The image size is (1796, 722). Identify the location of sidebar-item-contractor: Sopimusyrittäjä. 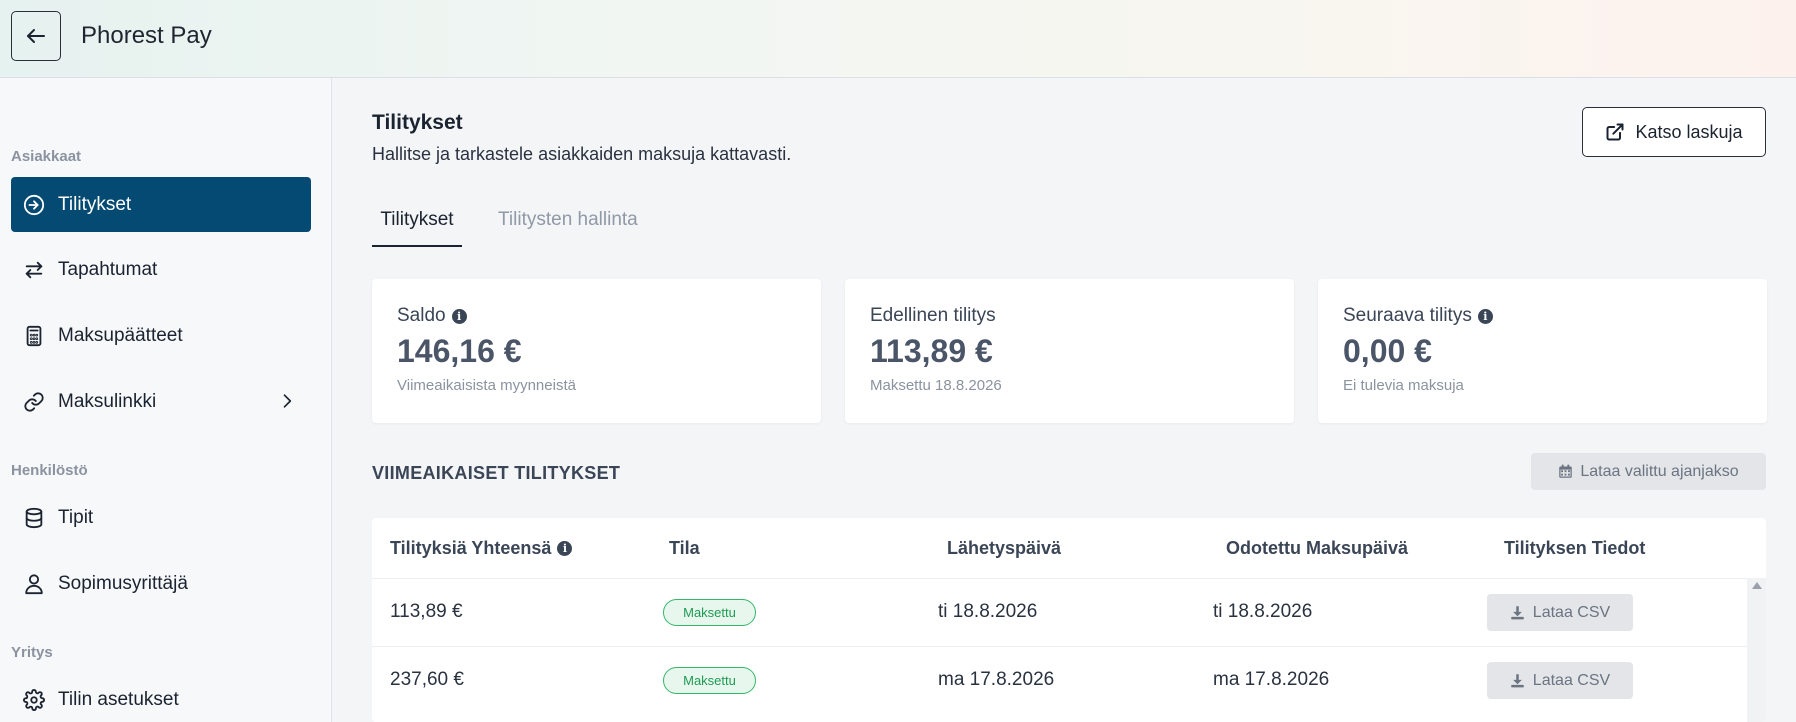
(161, 583).